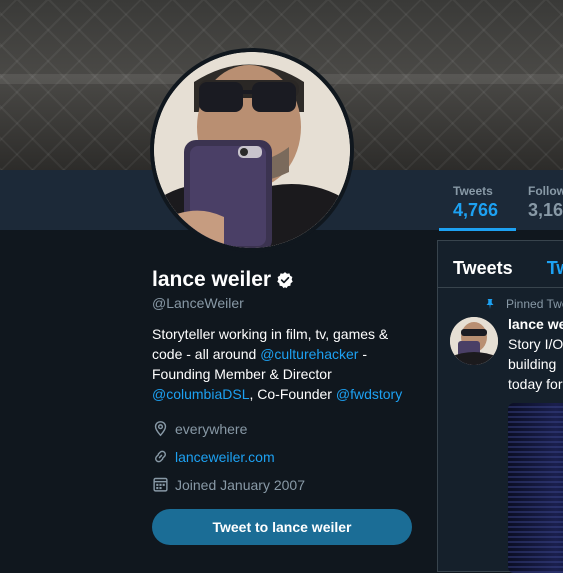  I want to click on pin-icon, so click(490, 304).